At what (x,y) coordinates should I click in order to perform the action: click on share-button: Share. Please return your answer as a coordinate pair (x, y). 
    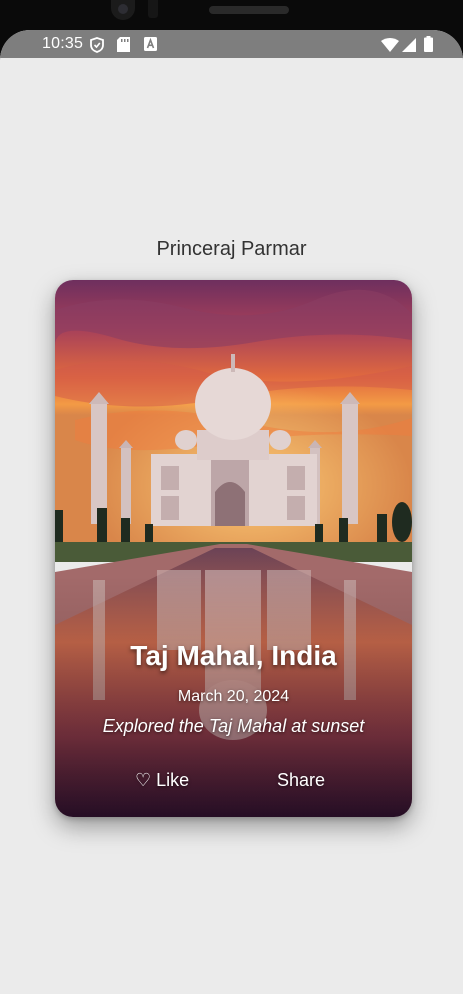
    Looking at the image, I should click on (301, 780).